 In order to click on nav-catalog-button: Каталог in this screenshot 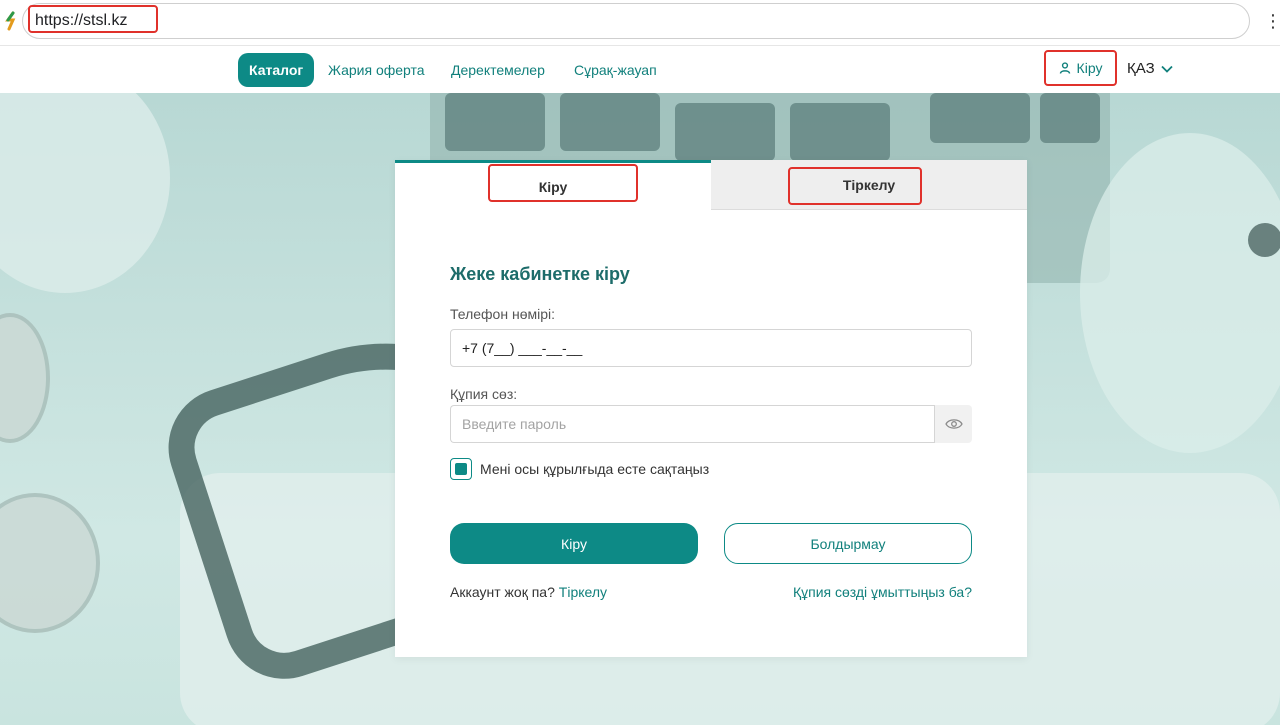, I will do `click(276, 70)`.